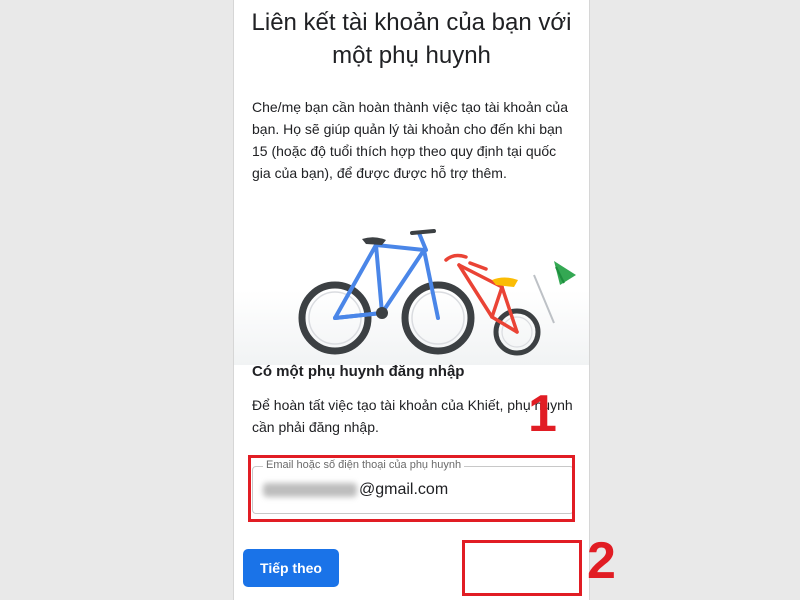 The image size is (800, 600). Describe the element at coordinates (522, 568) in the screenshot. I see `highlight-box-next` at that location.